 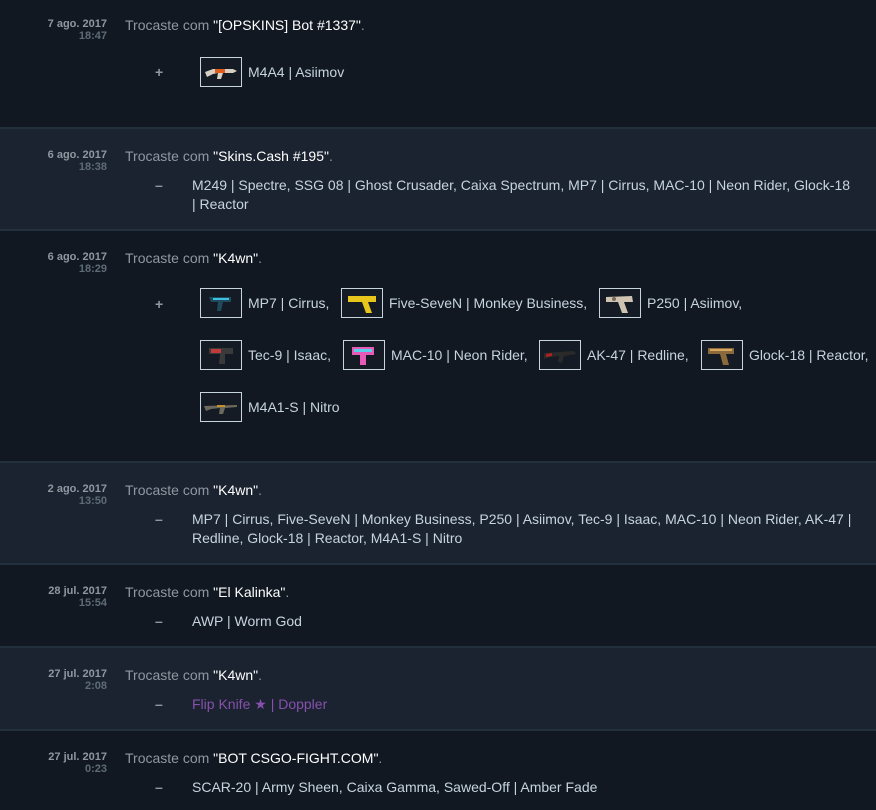 I want to click on trade-date: 6 ago. 2017 18:38, so click(x=53, y=161).